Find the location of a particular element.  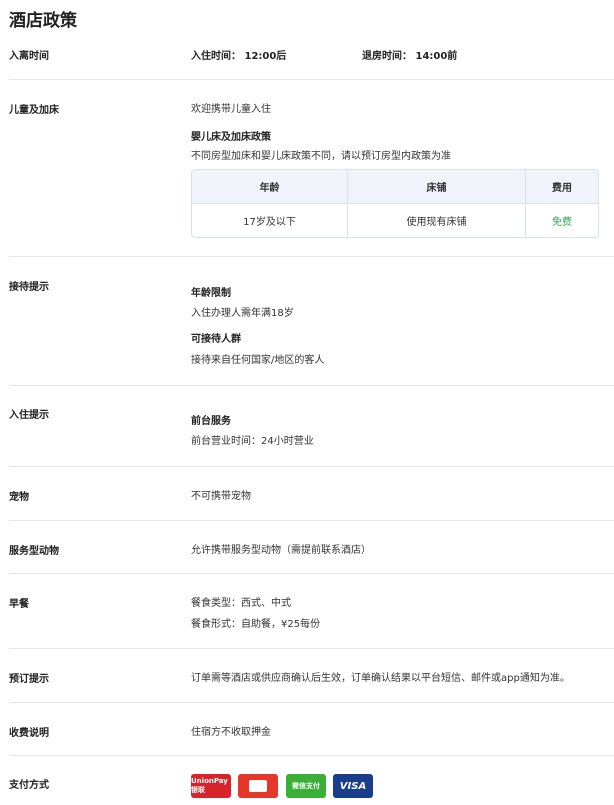

section-label: 入住提示 is located at coordinates (29, 415).